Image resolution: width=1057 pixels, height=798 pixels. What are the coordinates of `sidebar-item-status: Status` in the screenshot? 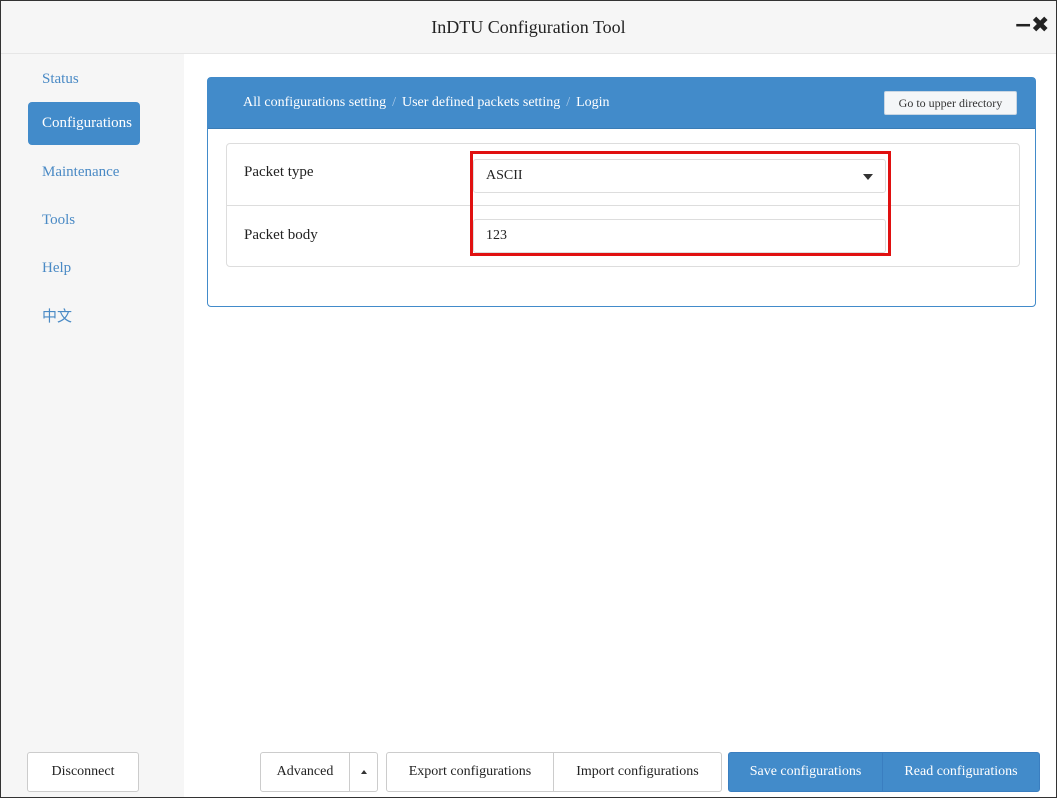 It's located at (84, 79).